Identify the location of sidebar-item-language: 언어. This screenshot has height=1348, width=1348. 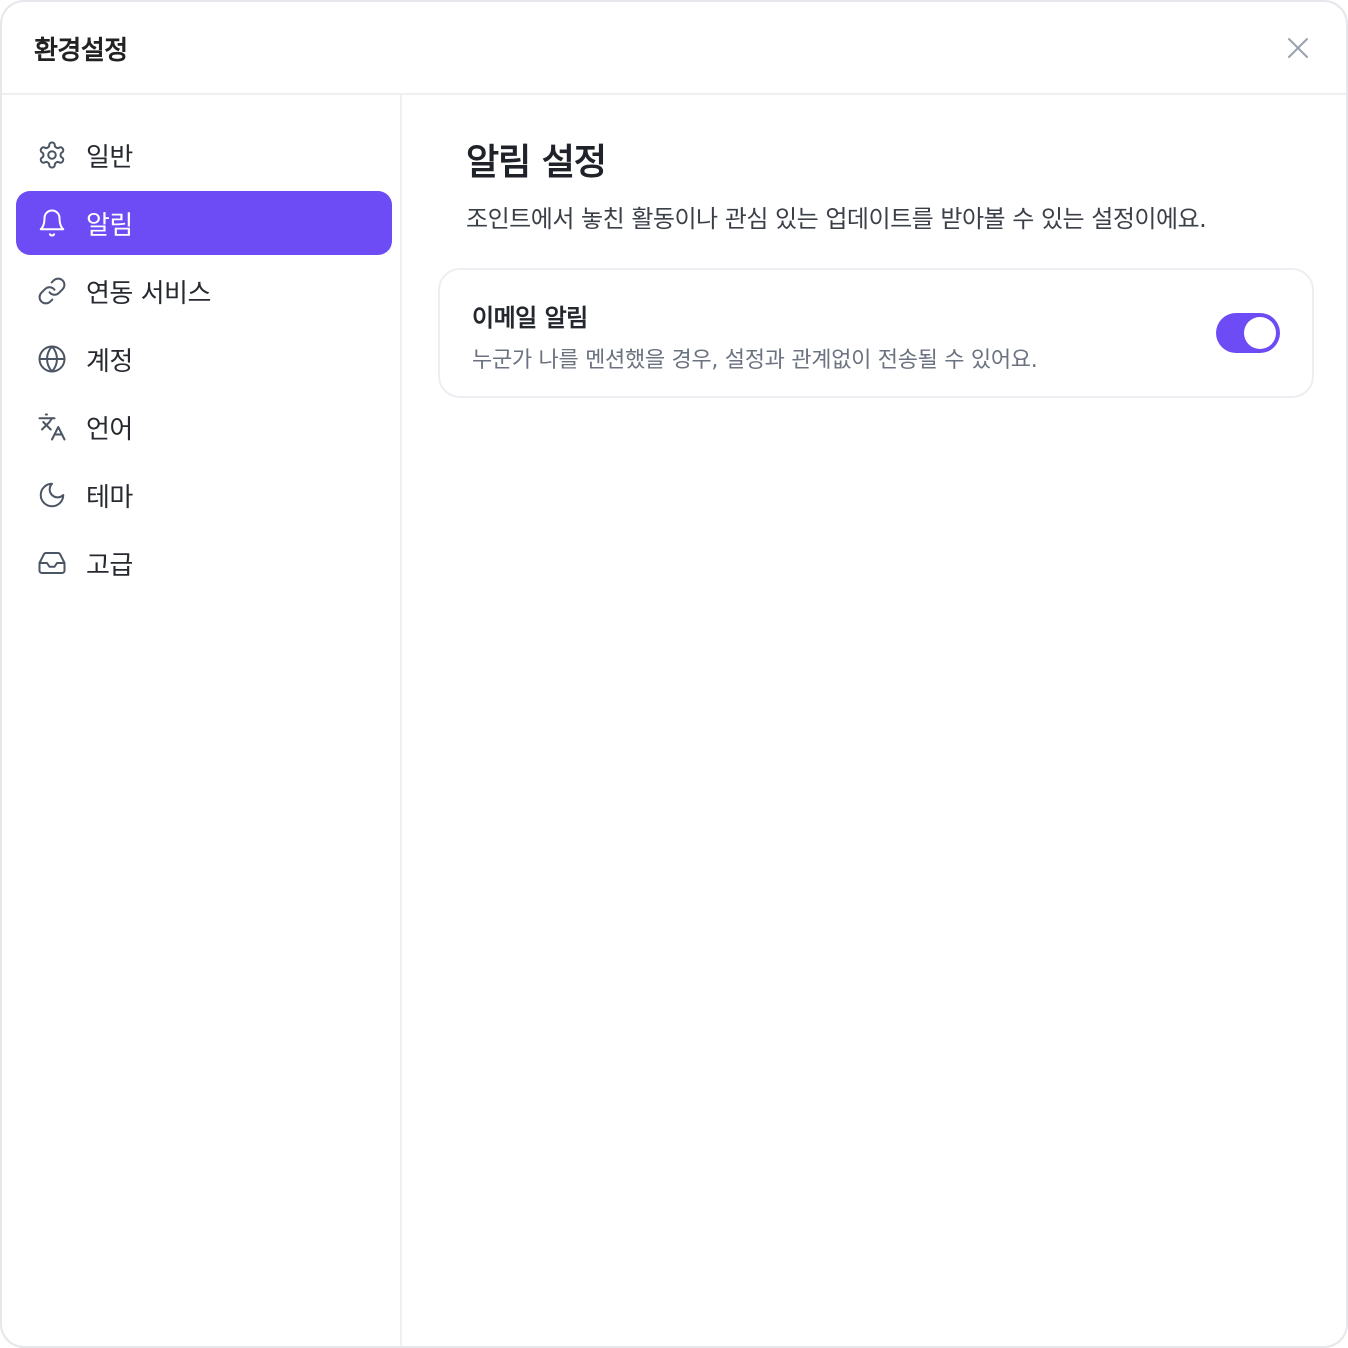
(204, 427).